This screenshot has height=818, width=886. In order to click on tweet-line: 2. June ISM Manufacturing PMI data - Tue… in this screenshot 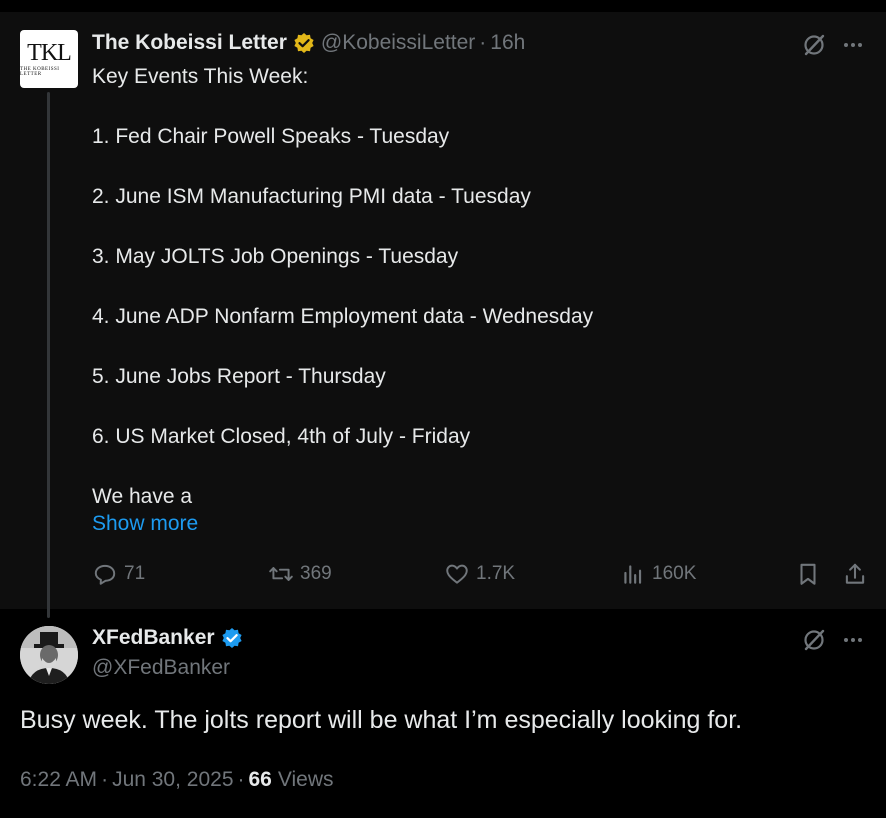, I will do `click(311, 196)`.